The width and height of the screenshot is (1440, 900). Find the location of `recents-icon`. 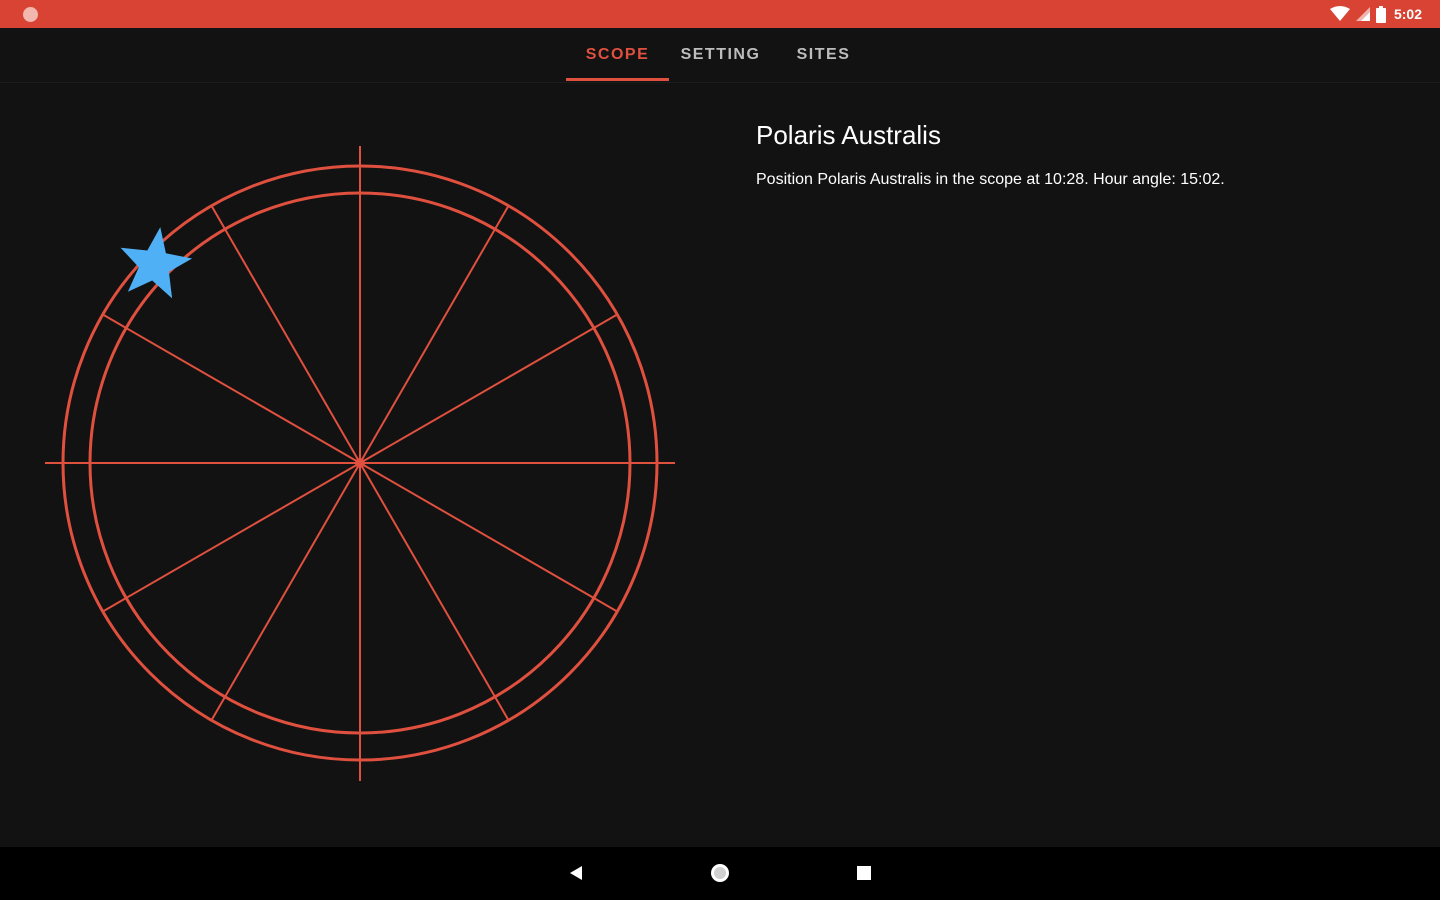

recents-icon is located at coordinates (864, 873).